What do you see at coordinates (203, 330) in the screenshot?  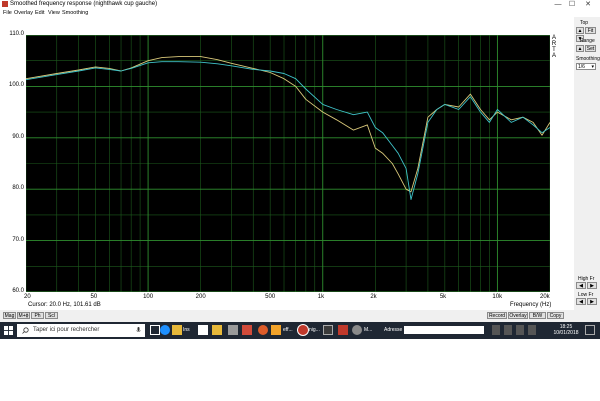 I see `store-icon` at bounding box center [203, 330].